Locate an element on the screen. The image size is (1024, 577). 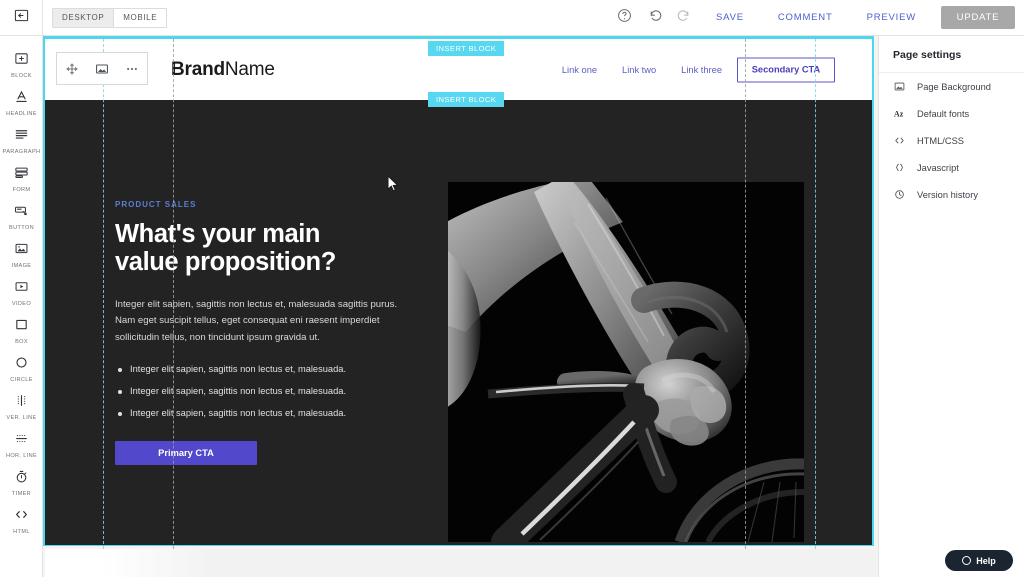
header-nav: Link one Link two Link three is located at coordinates (642, 70).